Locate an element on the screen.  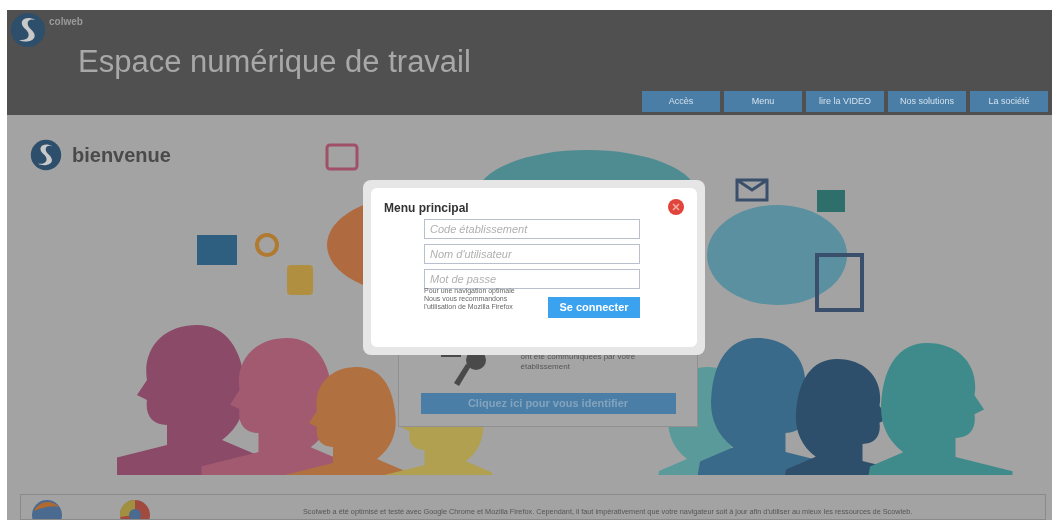
nav-button: La société is located at coordinates (1009, 101).